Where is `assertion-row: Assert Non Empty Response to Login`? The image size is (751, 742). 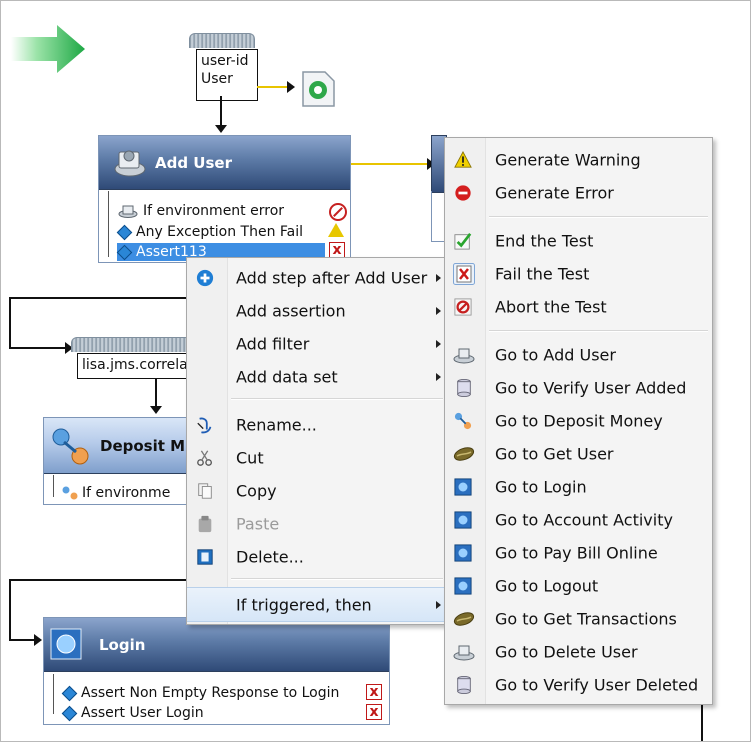 assertion-row: Assert Non Empty Response to Login is located at coordinates (200, 693).